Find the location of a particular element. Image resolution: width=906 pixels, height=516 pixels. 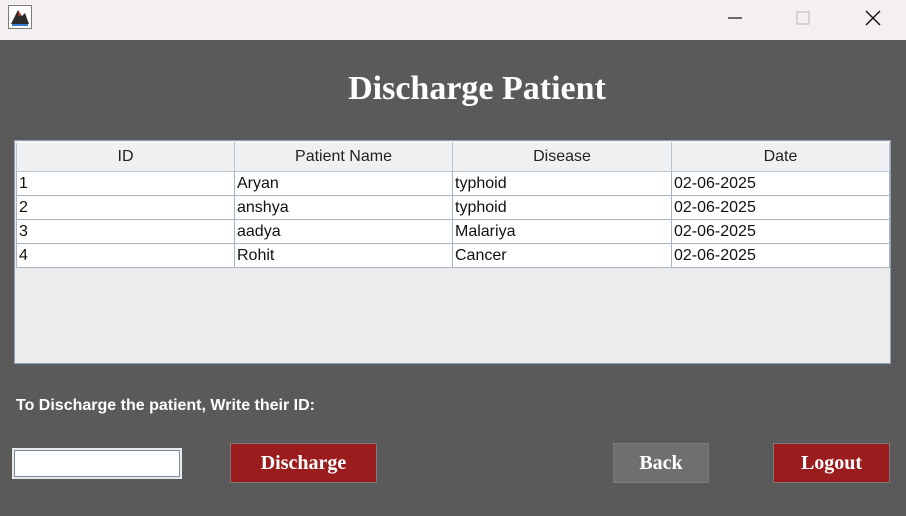

page-title: Discharge Patient is located at coordinates (477, 88).